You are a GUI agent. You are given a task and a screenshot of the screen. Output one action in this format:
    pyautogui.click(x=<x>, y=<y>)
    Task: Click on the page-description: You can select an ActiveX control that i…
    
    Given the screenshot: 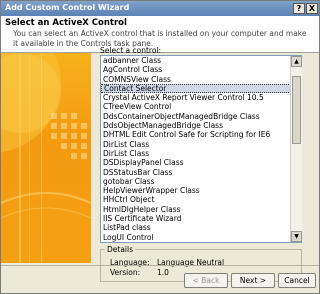 What is the action you would take?
    pyautogui.click(x=160, y=38)
    